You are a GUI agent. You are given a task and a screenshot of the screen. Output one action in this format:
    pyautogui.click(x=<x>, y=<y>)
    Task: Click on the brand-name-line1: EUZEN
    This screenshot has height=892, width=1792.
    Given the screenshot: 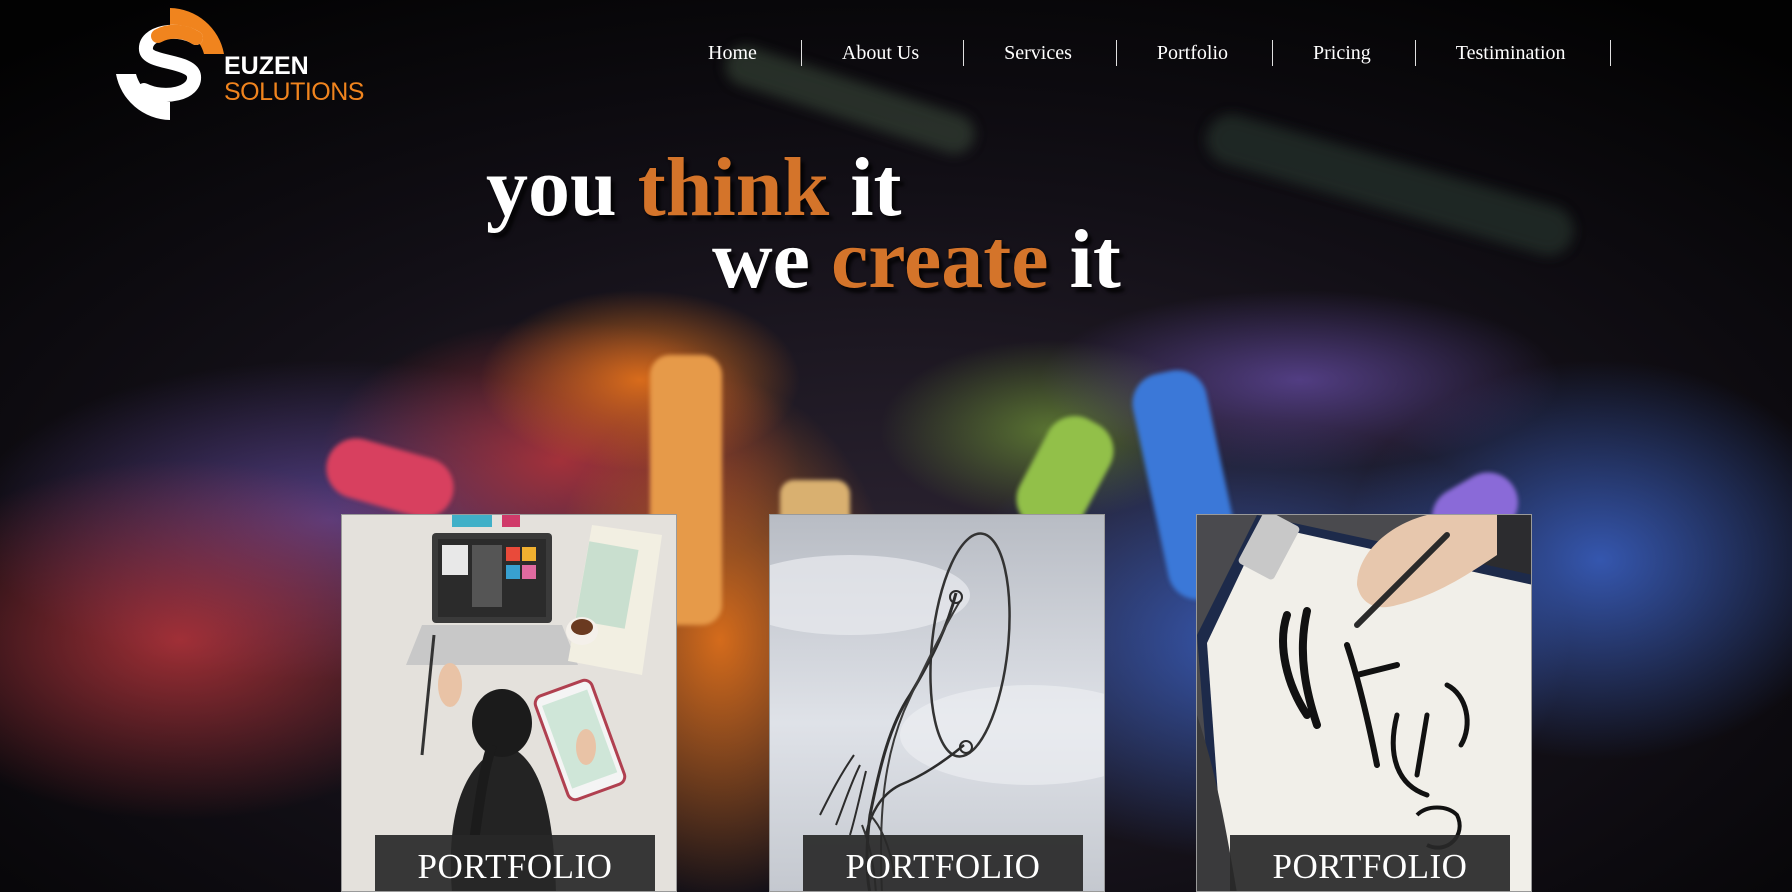 What is the action you would take?
    pyautogui.click(x=266, y=66)
    